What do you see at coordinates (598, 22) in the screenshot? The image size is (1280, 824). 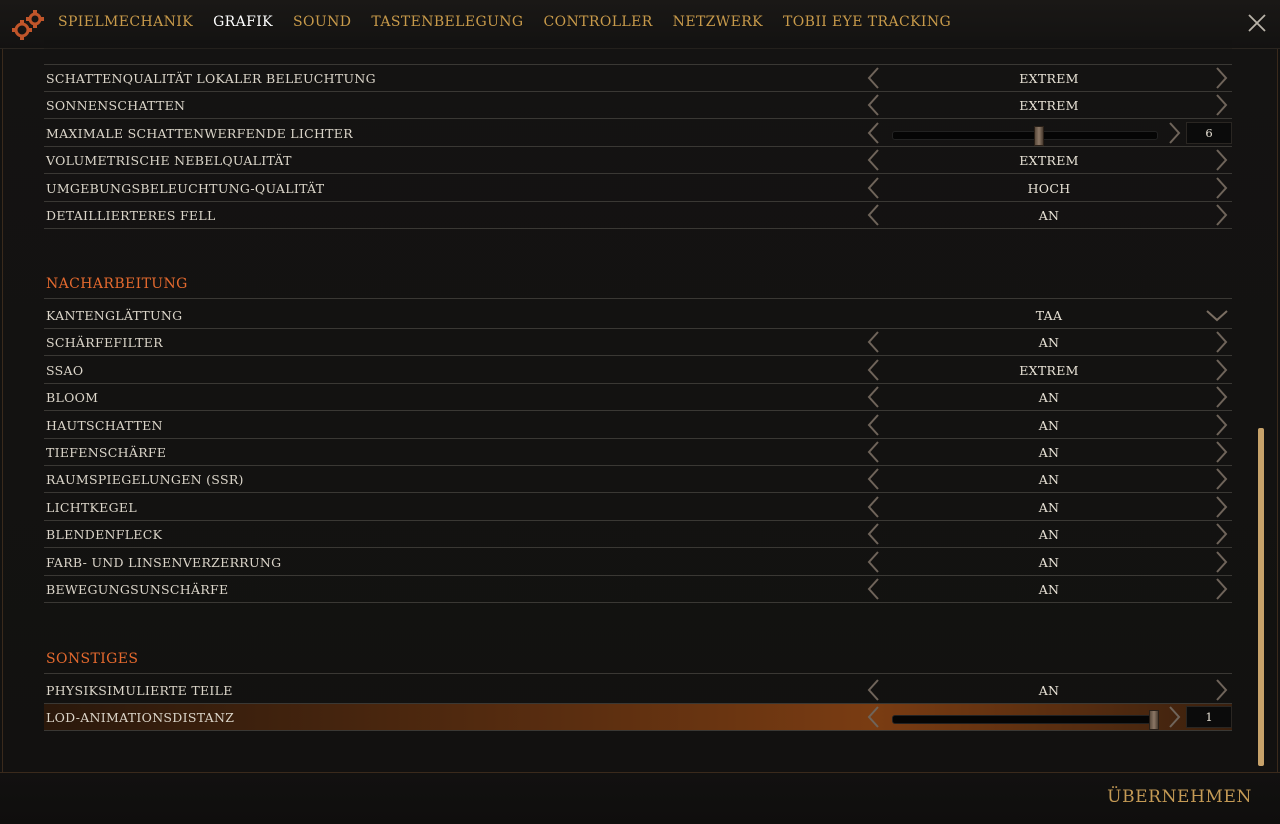 I see `tab-controller: CONTROLLER` at bounding box center [598, 22].